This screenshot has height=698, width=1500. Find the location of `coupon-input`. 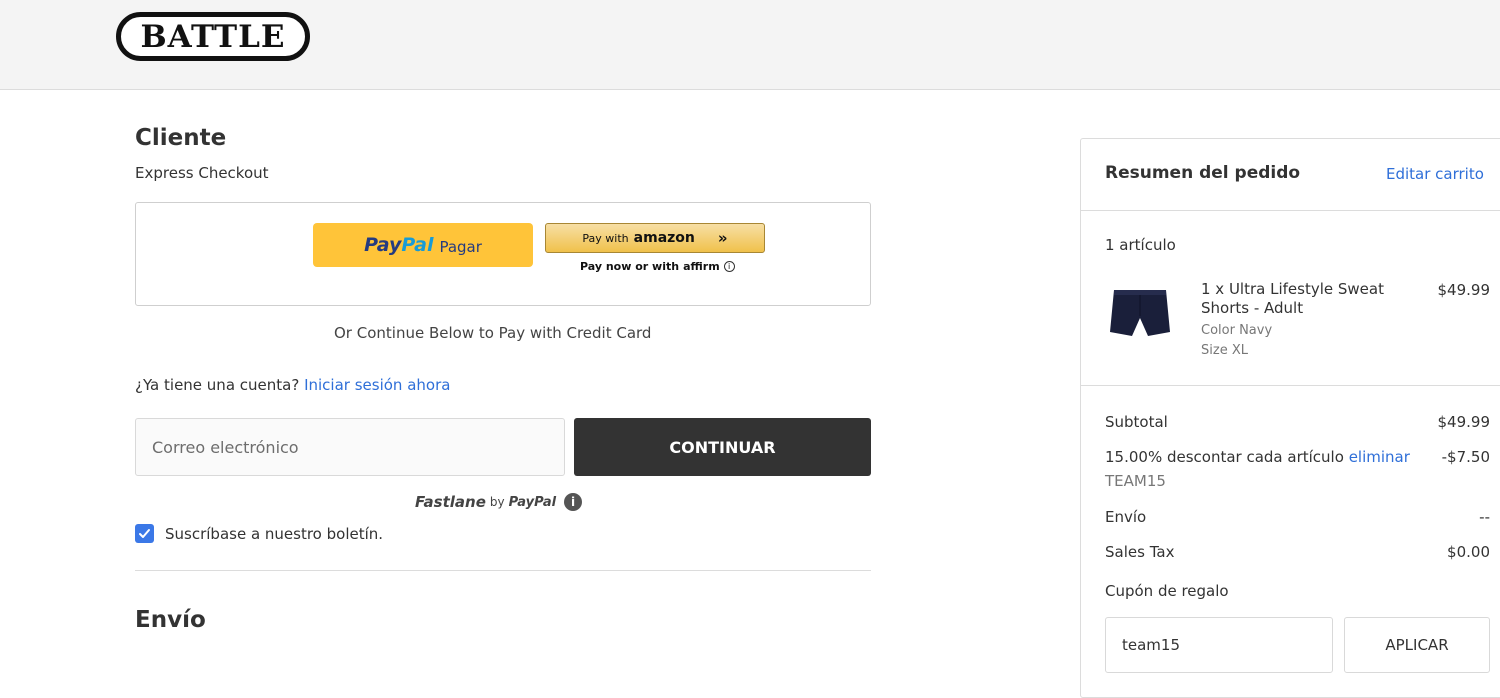

coupon-input is located at coordinates (1219, 645).